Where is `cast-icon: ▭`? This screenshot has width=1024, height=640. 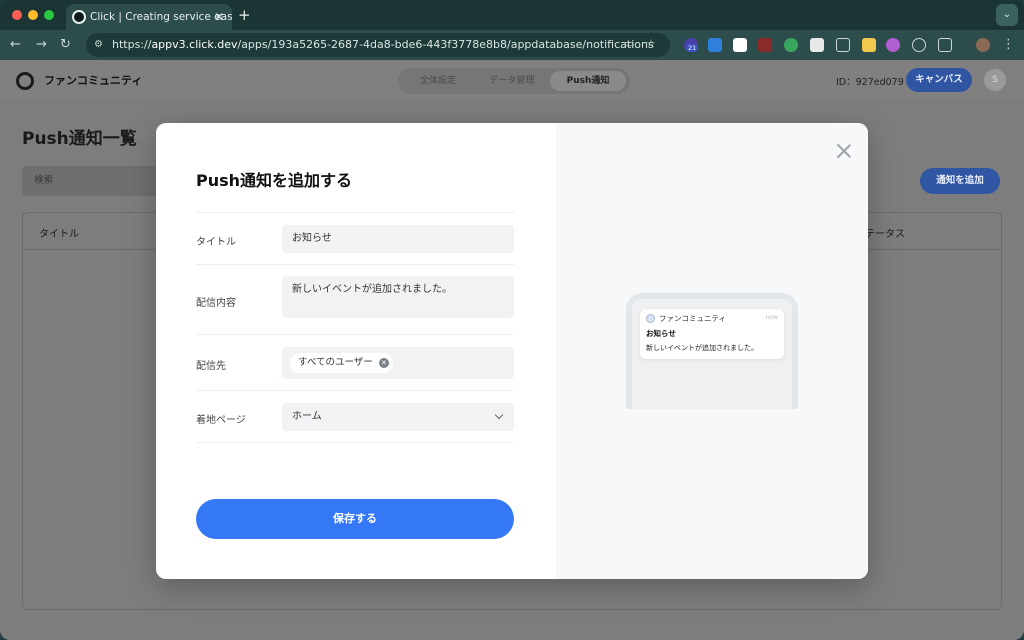 cast-icon: ▭ is located at coordinates (629, 43).